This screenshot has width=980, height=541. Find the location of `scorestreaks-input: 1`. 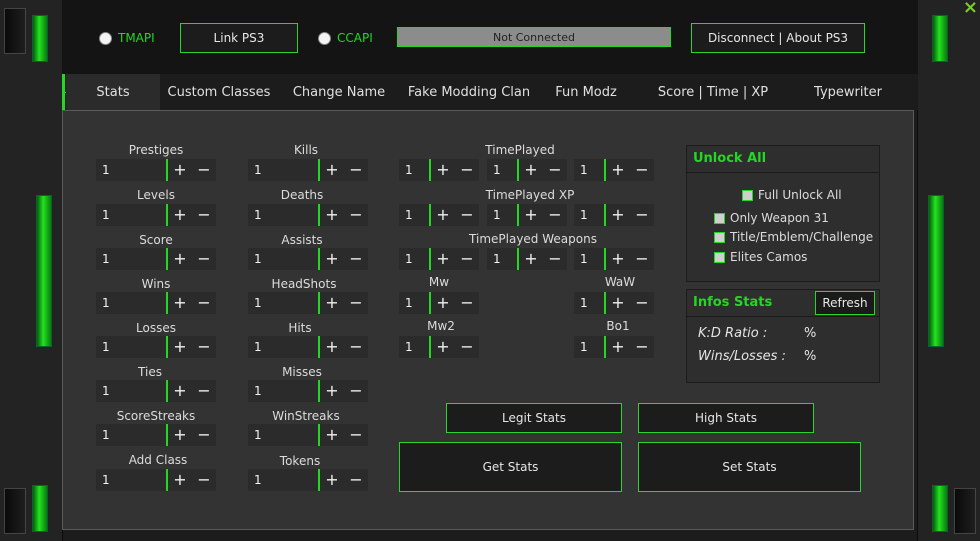

scorestreaks-input: 1 is located at coordinates (131, 435).